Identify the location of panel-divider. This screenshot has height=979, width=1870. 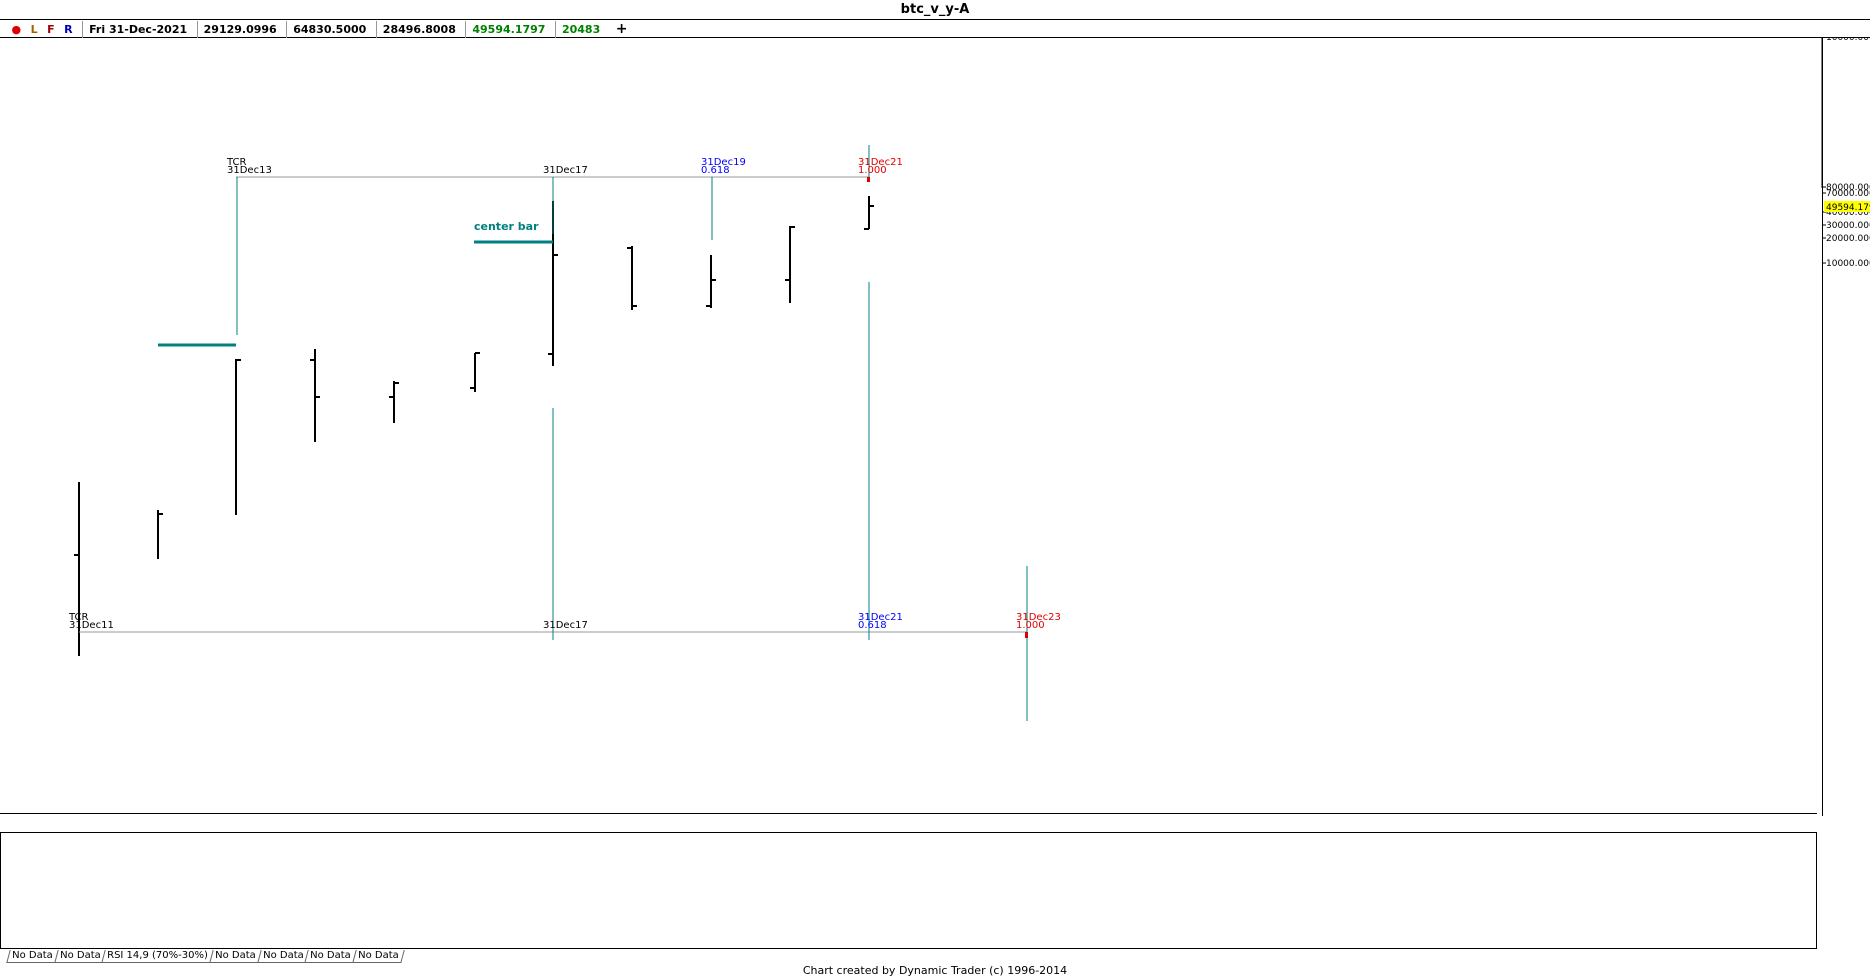
(908, 813).